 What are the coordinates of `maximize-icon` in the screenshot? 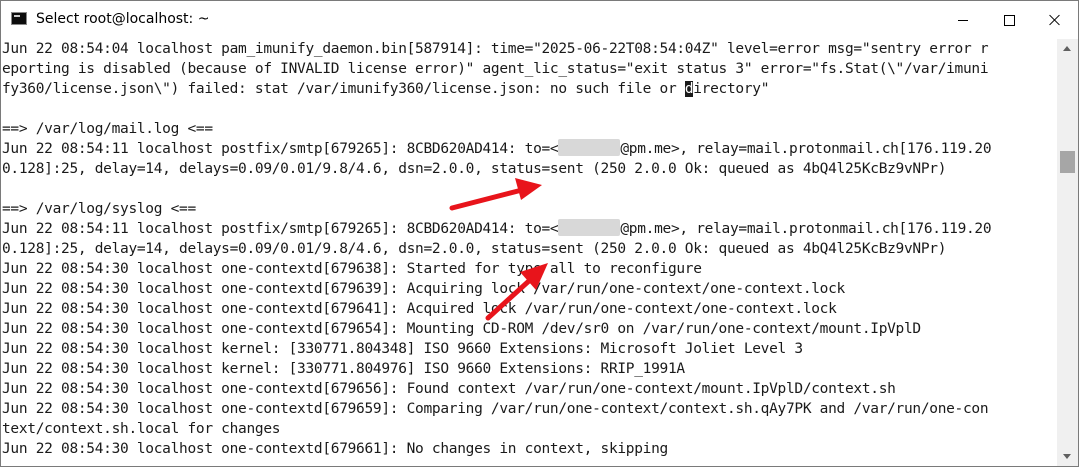 It's located at (1009, 20).